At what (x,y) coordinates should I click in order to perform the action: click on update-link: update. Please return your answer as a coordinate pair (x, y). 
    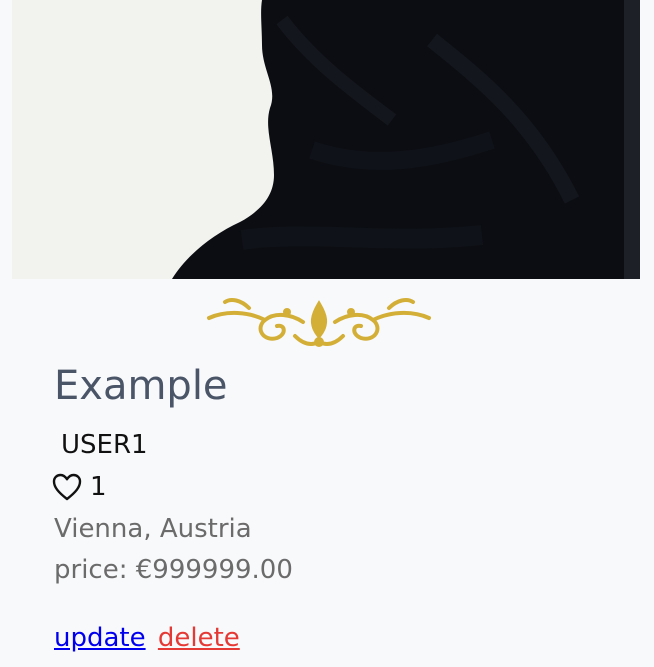
    Looking at the image, I should click on (100, 638).